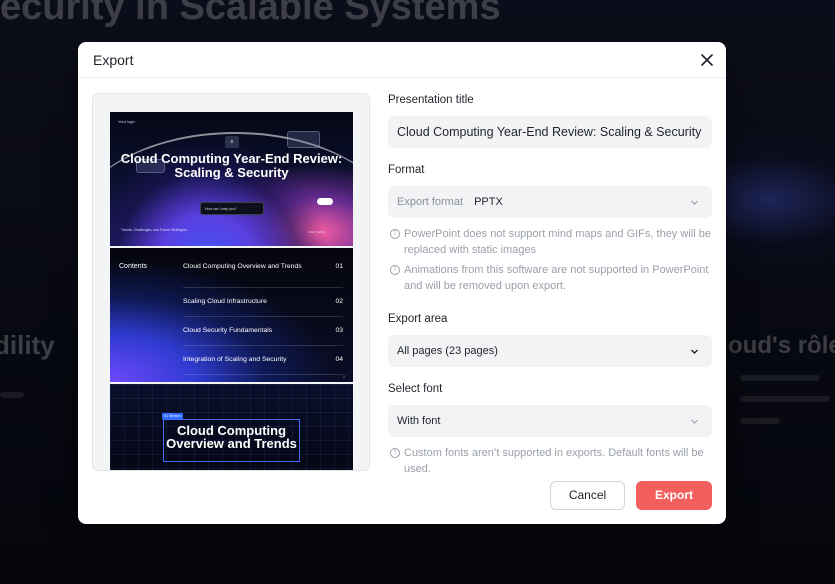 This screenshot has height=584, width=835. What do you see at coordinates (344, 377) in the screenshot?
I see `slide-page-number: 2` at bounding box center [344, 377].